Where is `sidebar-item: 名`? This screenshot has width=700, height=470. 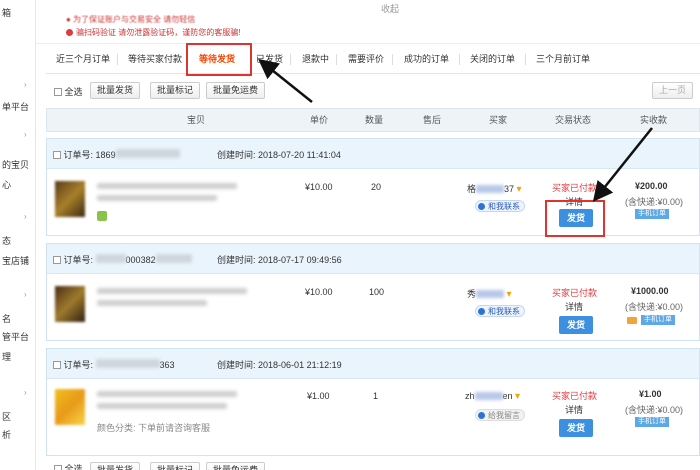 sidebar-item: 名 is located at coordinates (6, 318).